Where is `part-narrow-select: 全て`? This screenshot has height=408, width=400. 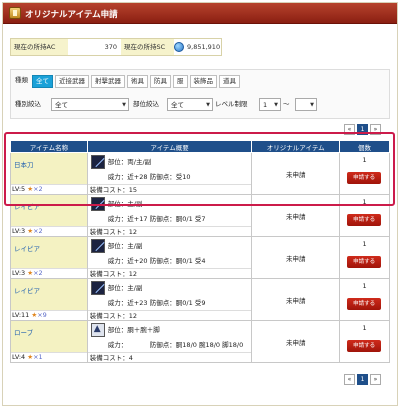
part-narrow-select: 全て is located at coordinates (190, 105).